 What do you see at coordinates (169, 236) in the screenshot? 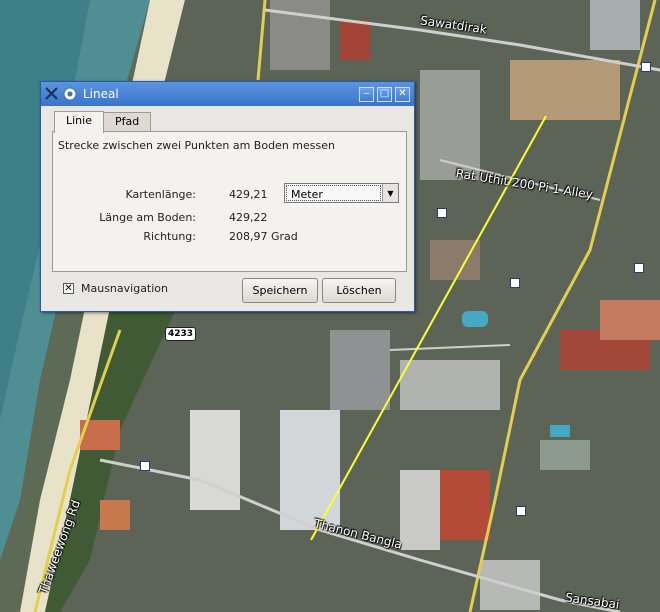
I see `direction-label: Richtung:` at bounding box center [169, 236].